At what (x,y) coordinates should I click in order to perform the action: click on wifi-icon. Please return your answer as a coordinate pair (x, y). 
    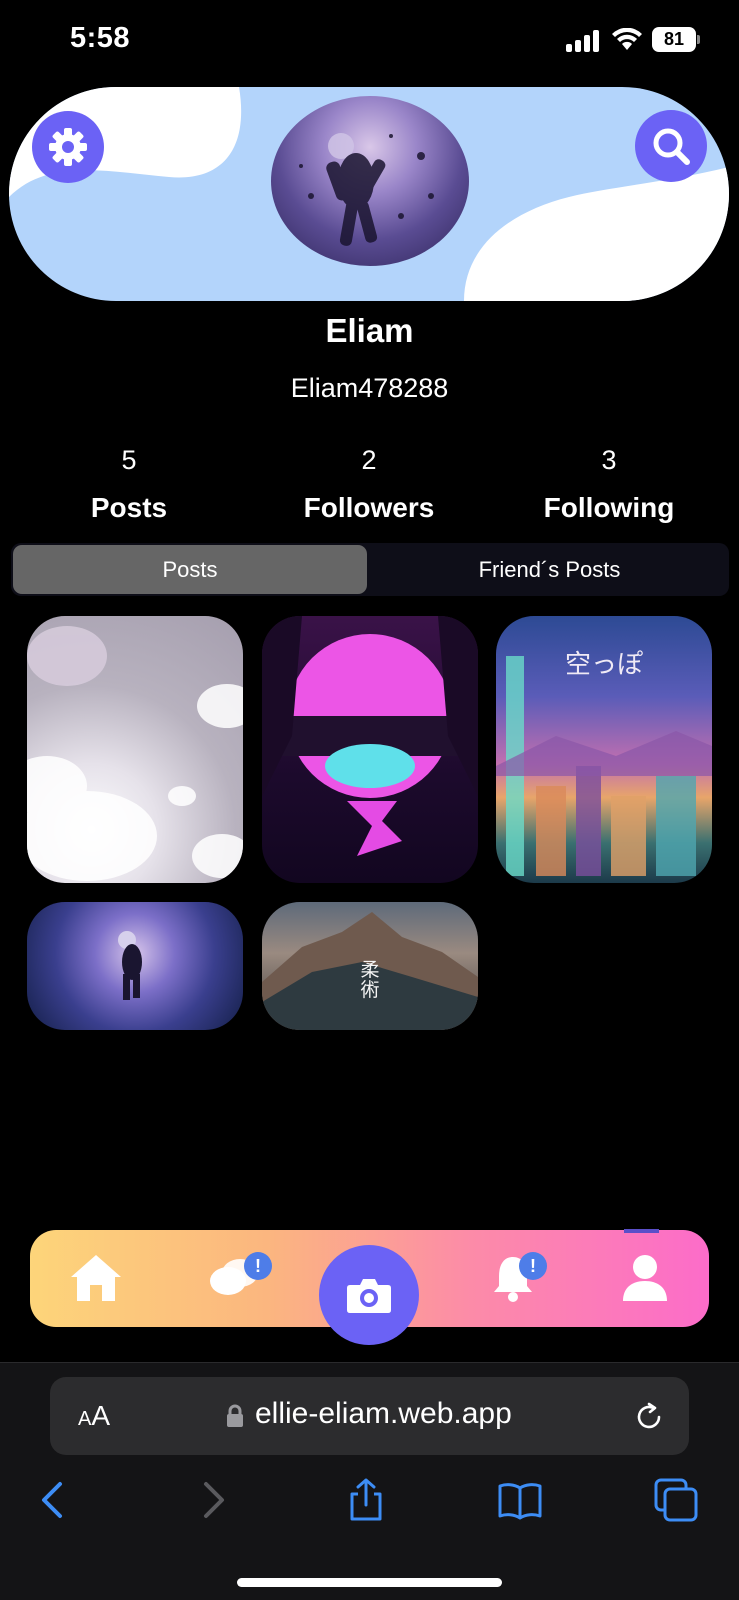
    Looking at the image, I should click on (627, 39).